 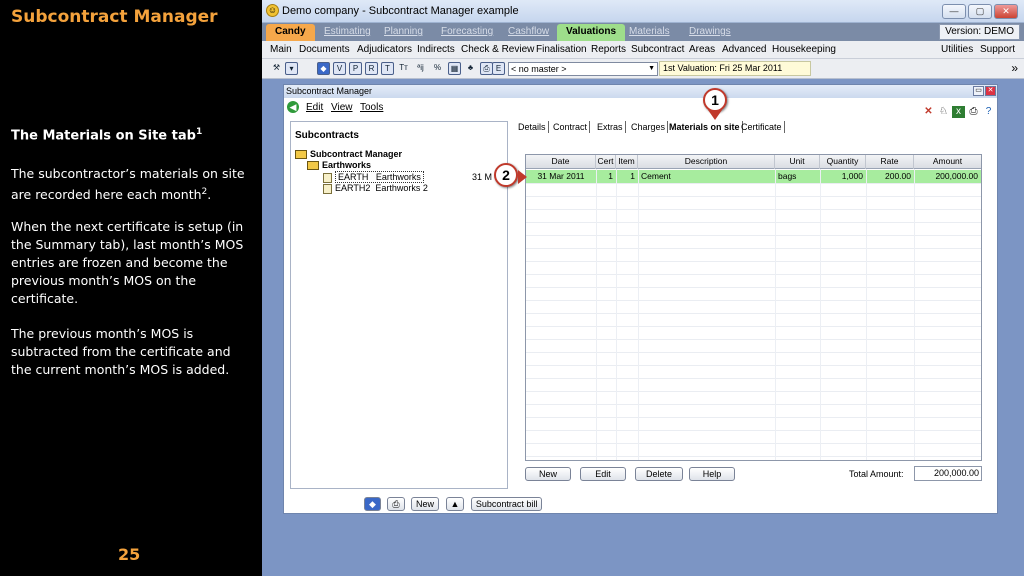 I want to click on inner-close-icon: ✕, so click(x=990, y=91).